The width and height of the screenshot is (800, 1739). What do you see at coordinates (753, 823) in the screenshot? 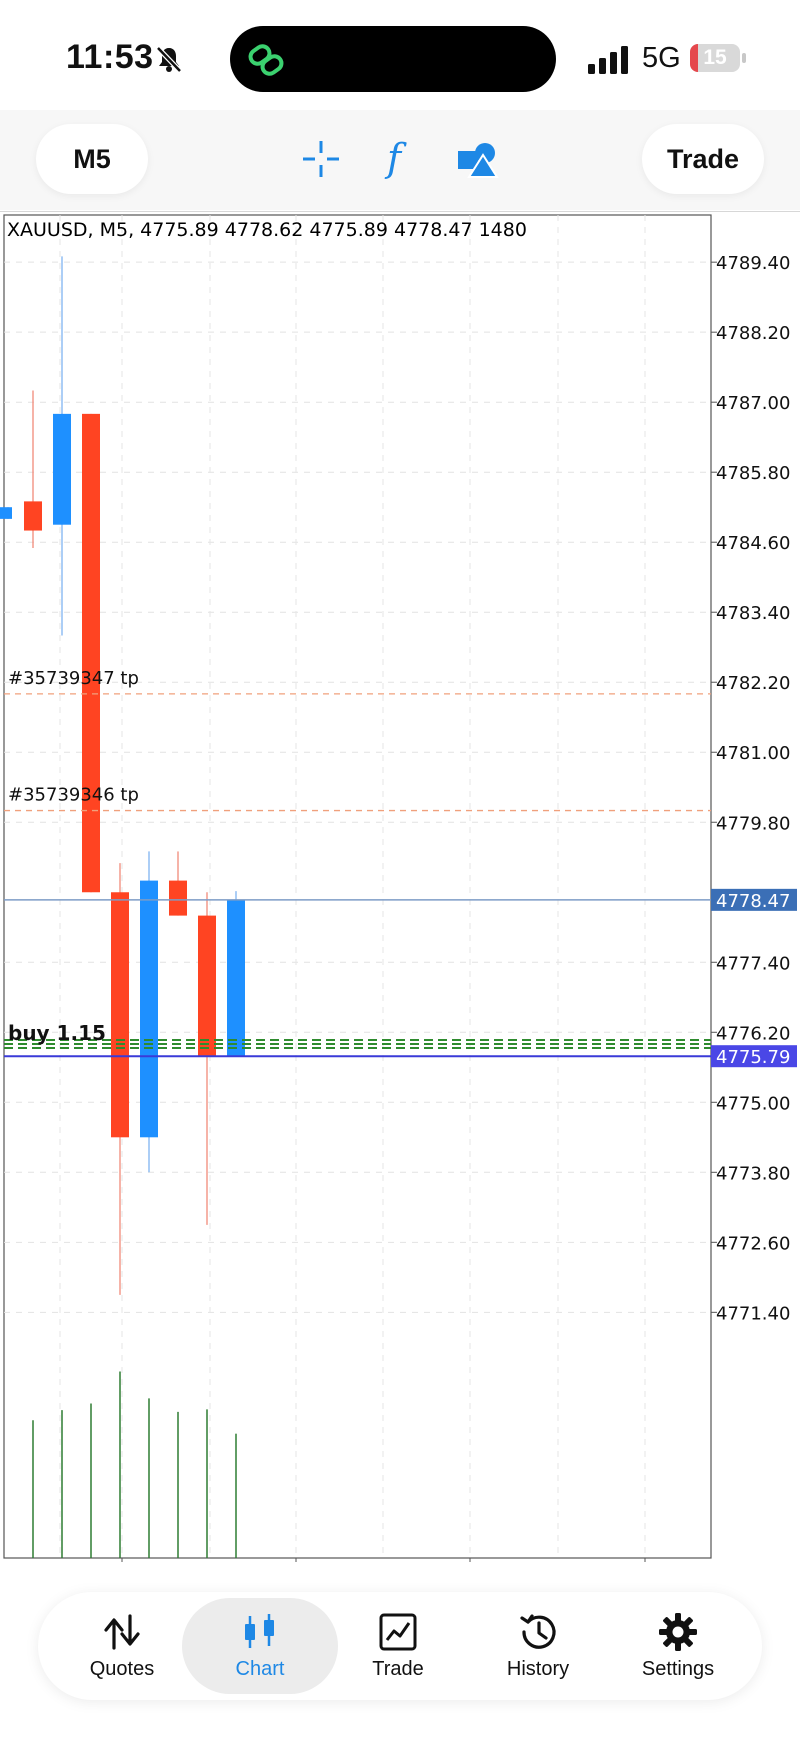
I see `price-label: 4779.80` at bounding box center [753, 823].